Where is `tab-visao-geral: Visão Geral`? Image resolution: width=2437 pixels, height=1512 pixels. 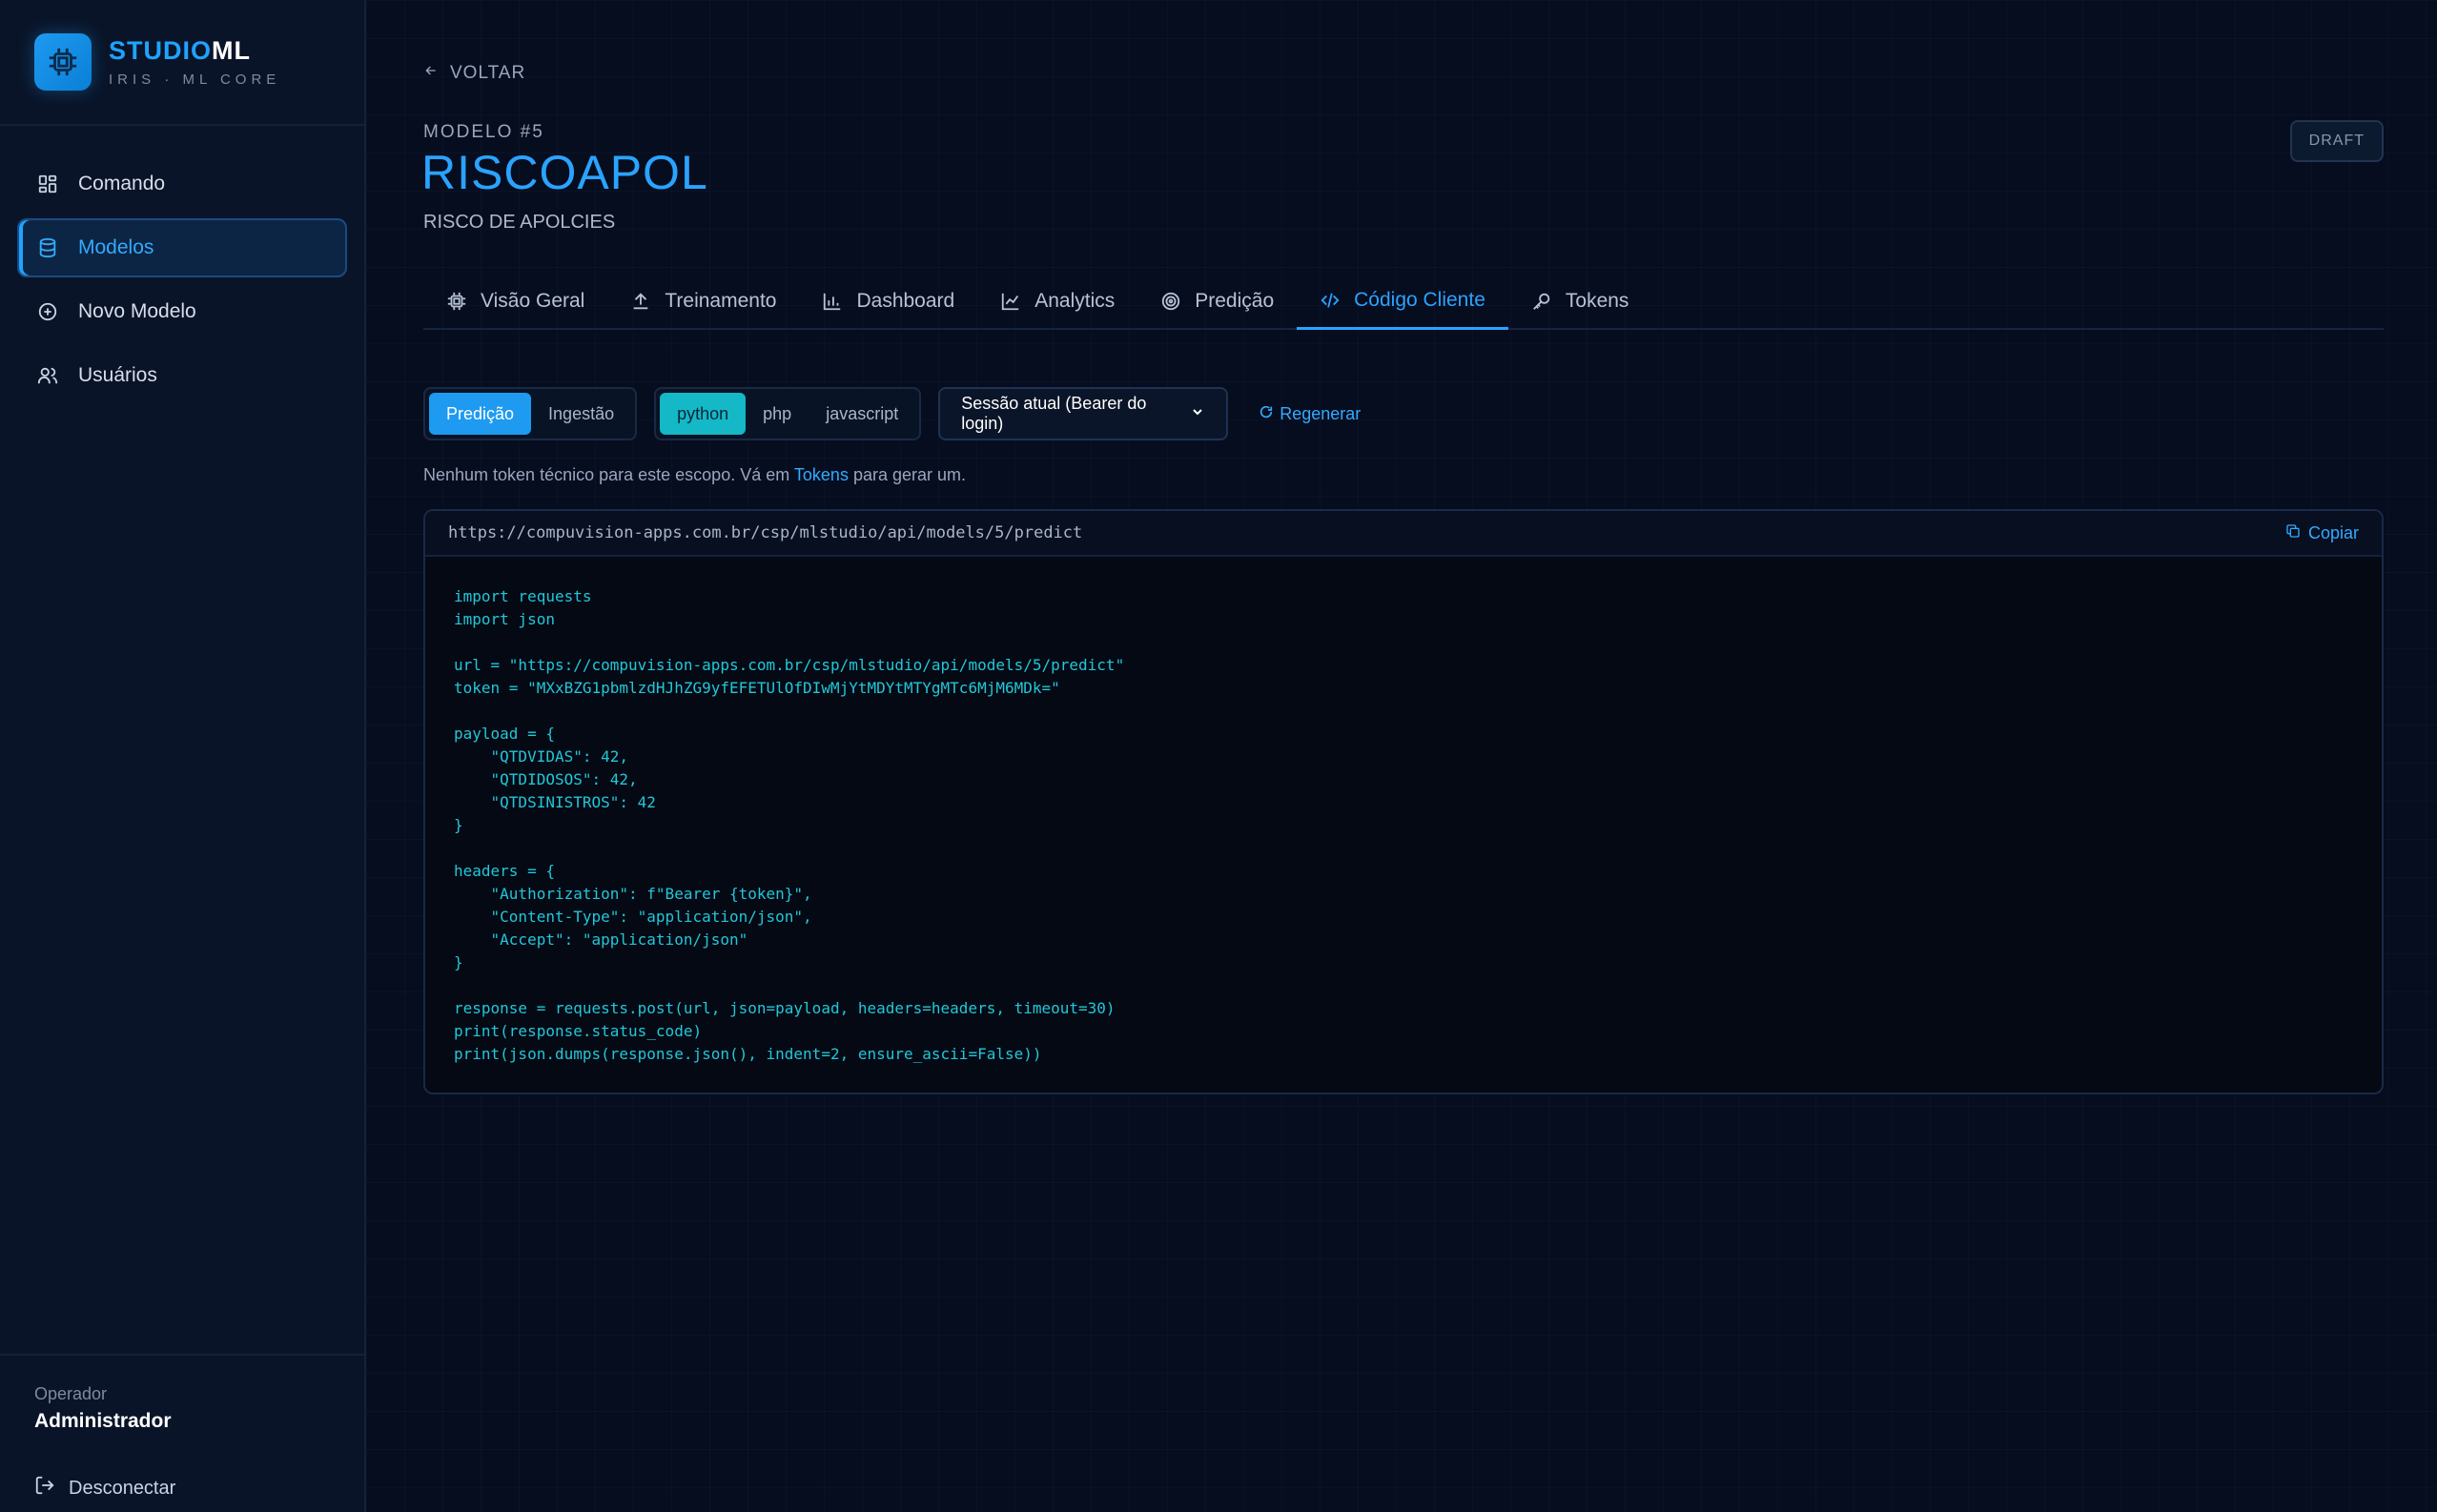
tab-visao-geral: Visão Geral is located at coordinates (515, 301).